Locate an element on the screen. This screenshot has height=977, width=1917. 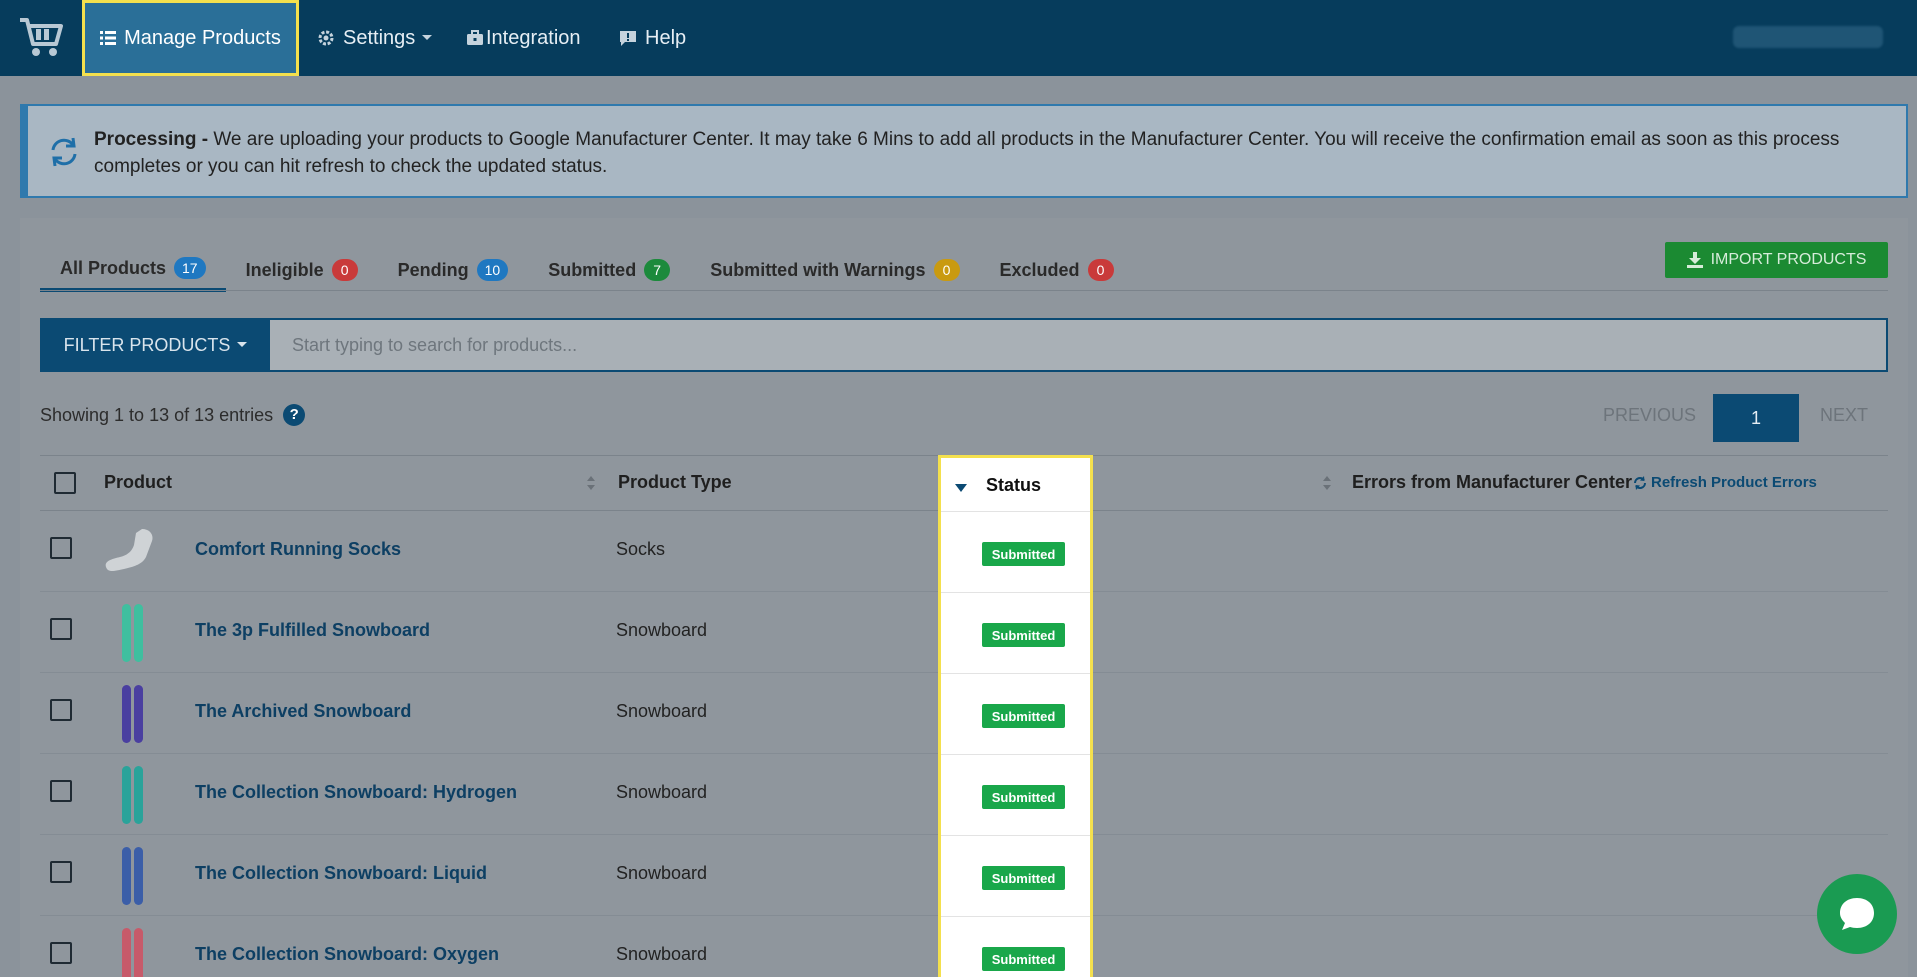
product-link: Comfort Running Socks is located at coordinates (298, 549).